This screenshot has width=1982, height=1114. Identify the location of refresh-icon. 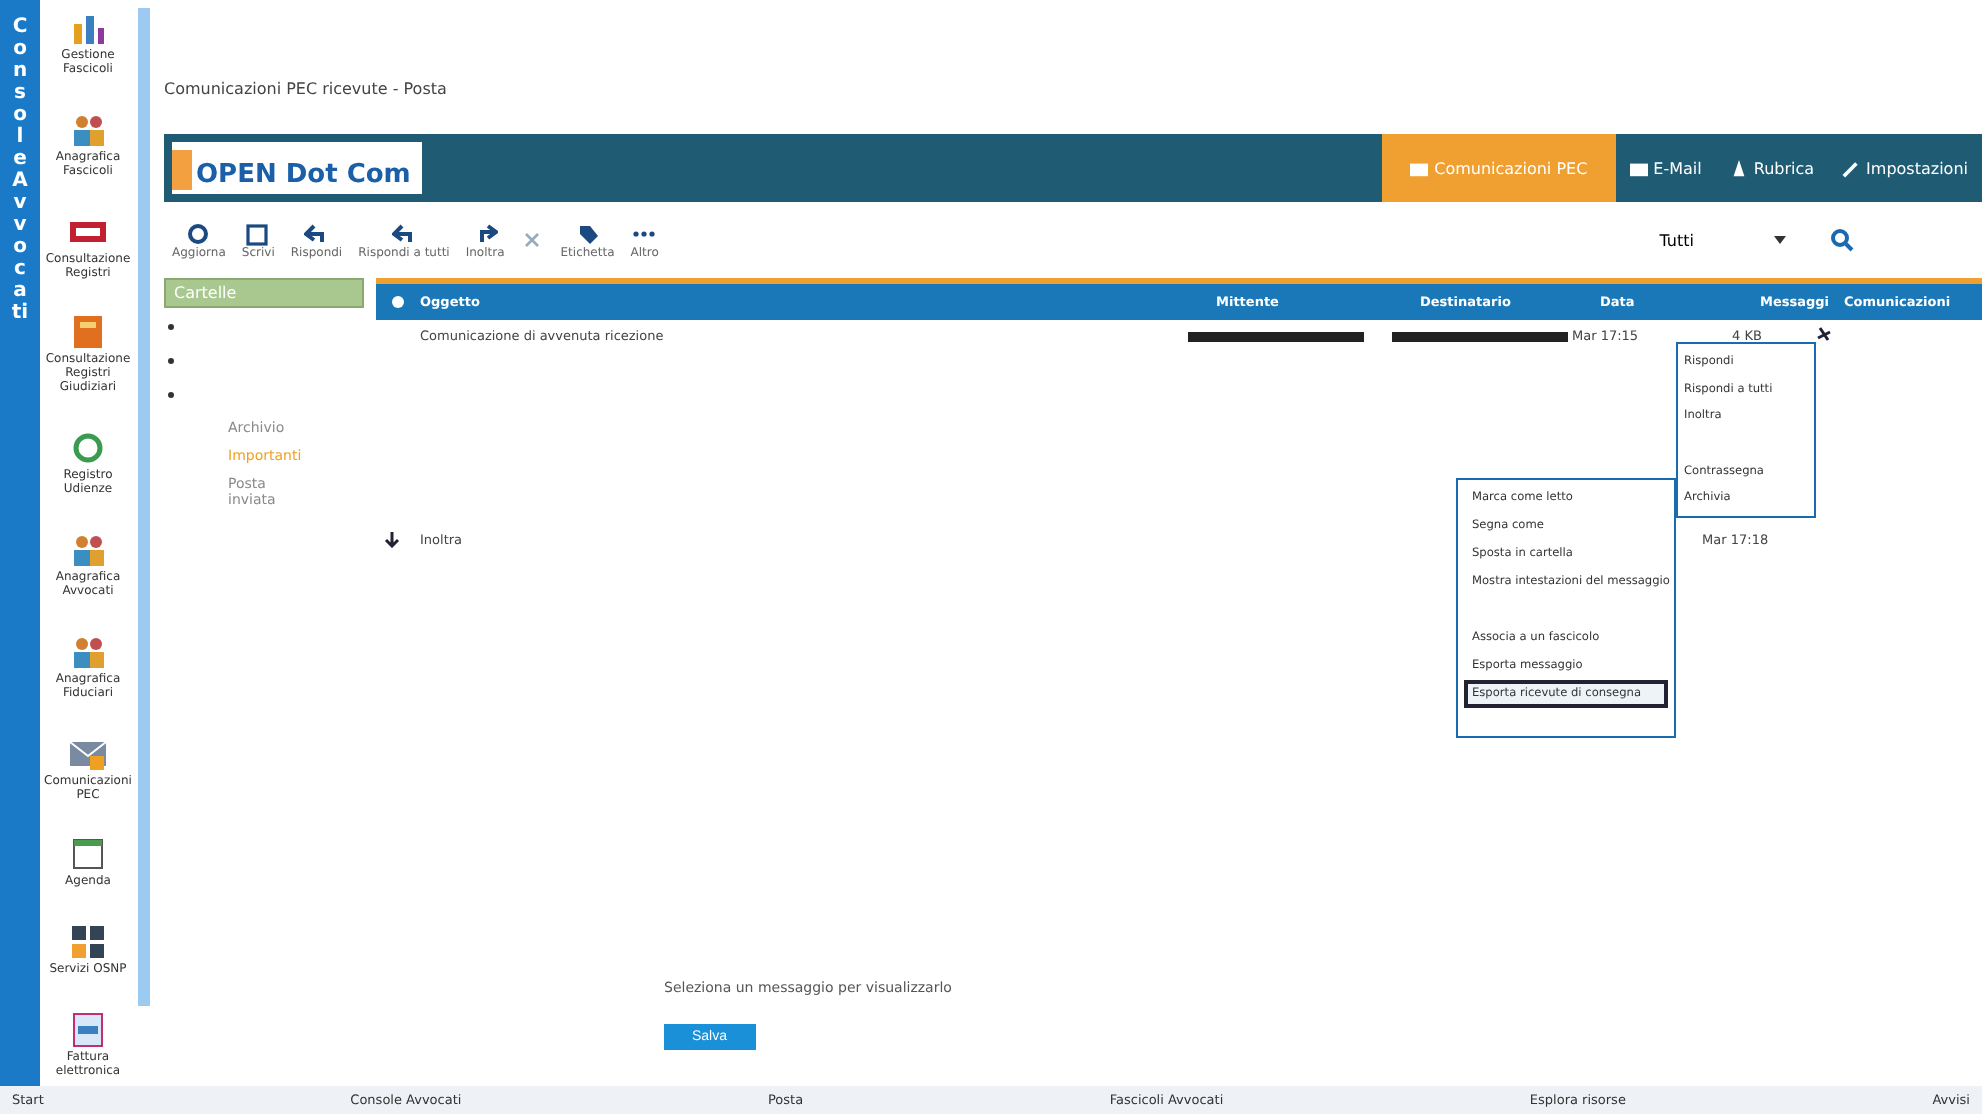
(198, 233).